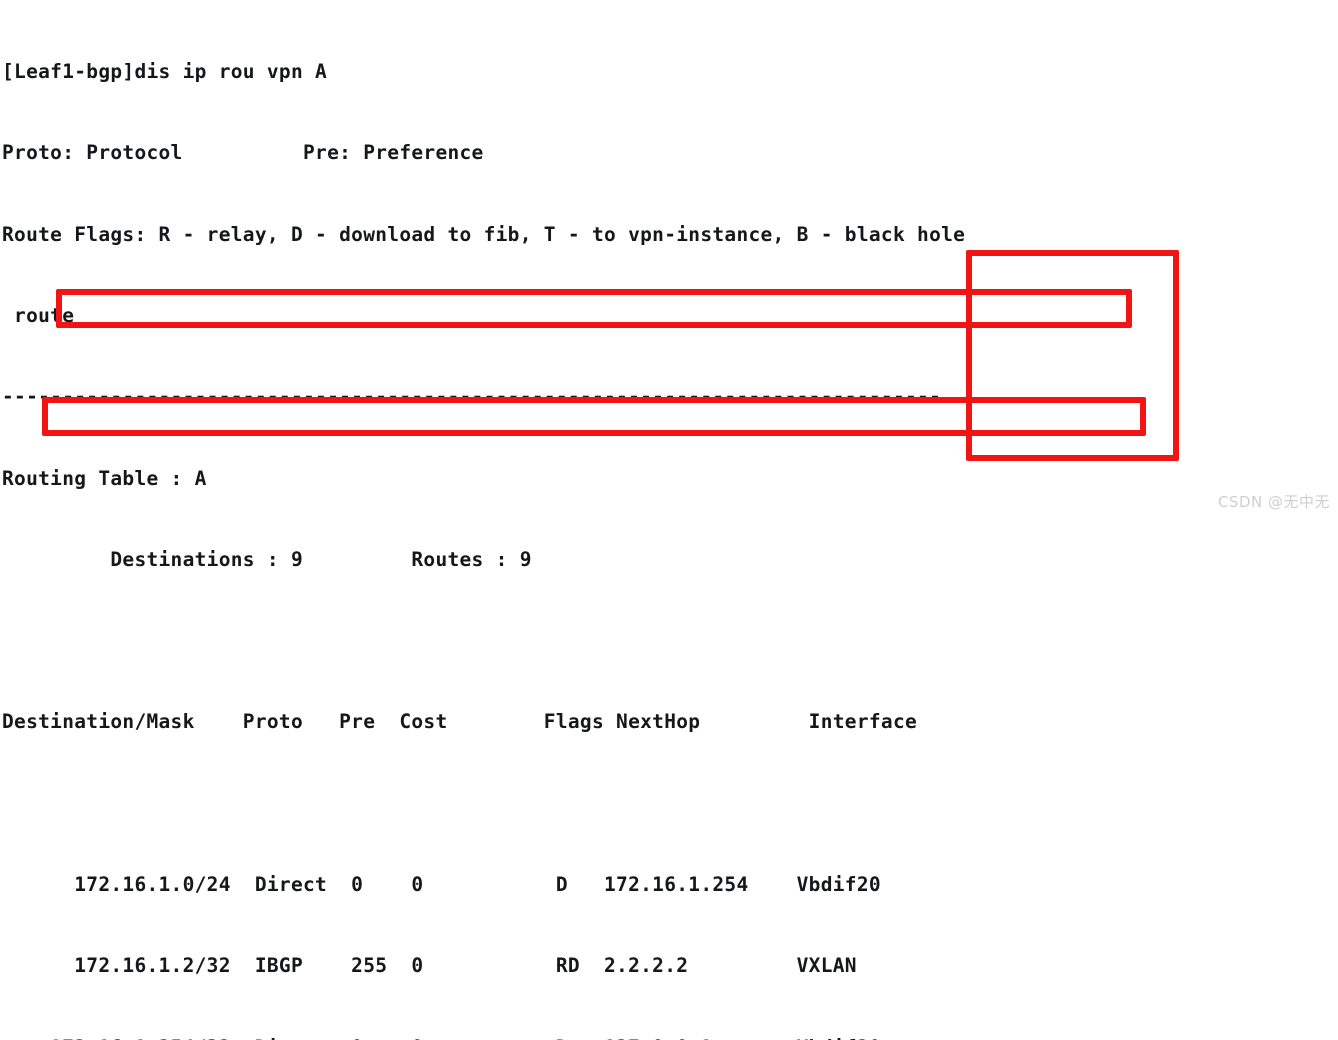  I want to click on route-flags-cont-line: route, so click(38, 316).